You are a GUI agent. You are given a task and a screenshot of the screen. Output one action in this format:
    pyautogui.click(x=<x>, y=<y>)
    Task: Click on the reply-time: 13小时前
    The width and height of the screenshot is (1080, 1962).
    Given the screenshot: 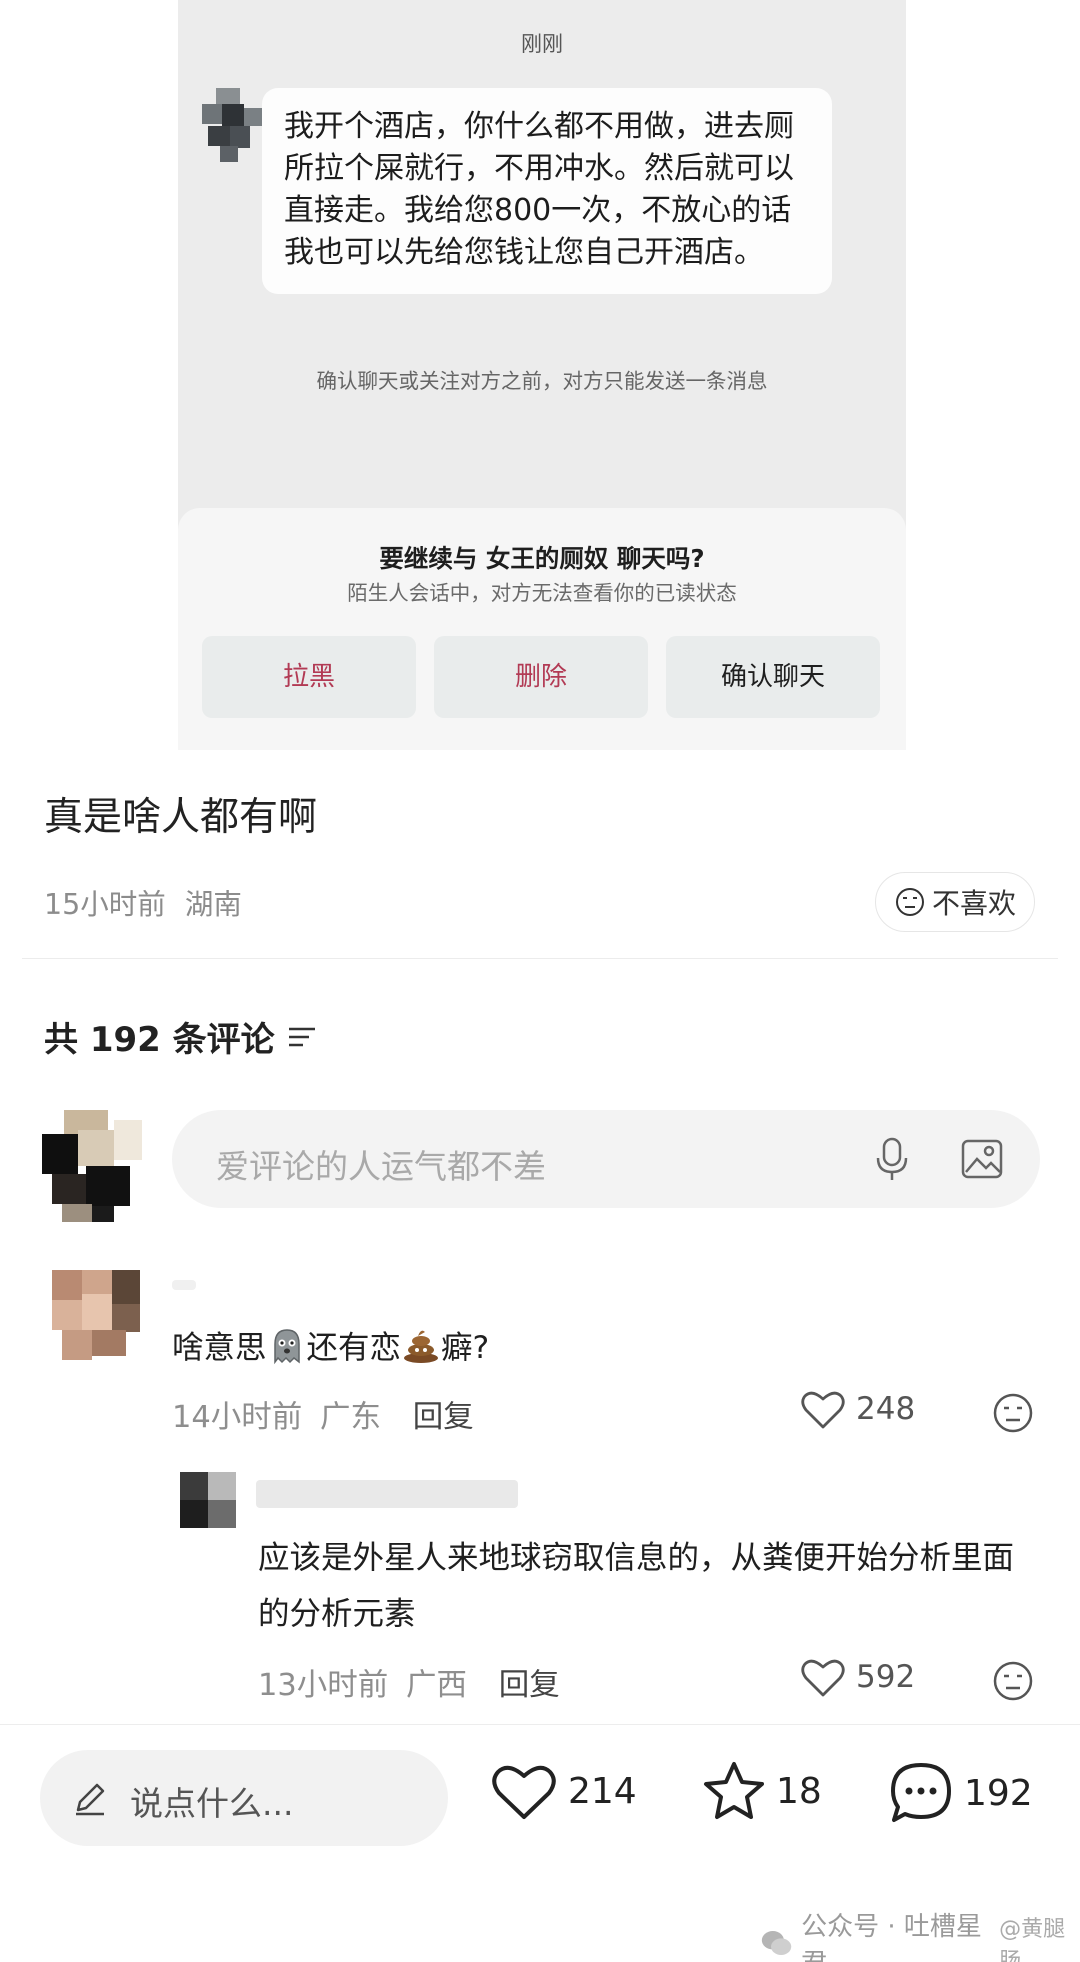 What is the action you would take?
    pyautogui.click(x=323, y=1685)
    